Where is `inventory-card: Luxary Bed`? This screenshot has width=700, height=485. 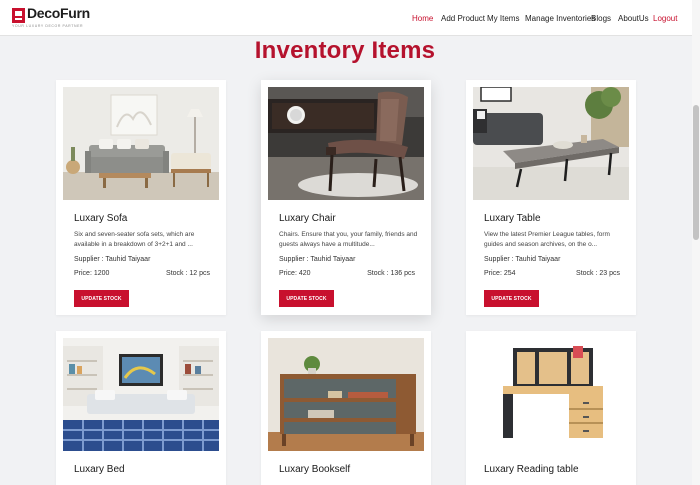 inventory-card: Luxary Bed is located at coordinates (141, 408).